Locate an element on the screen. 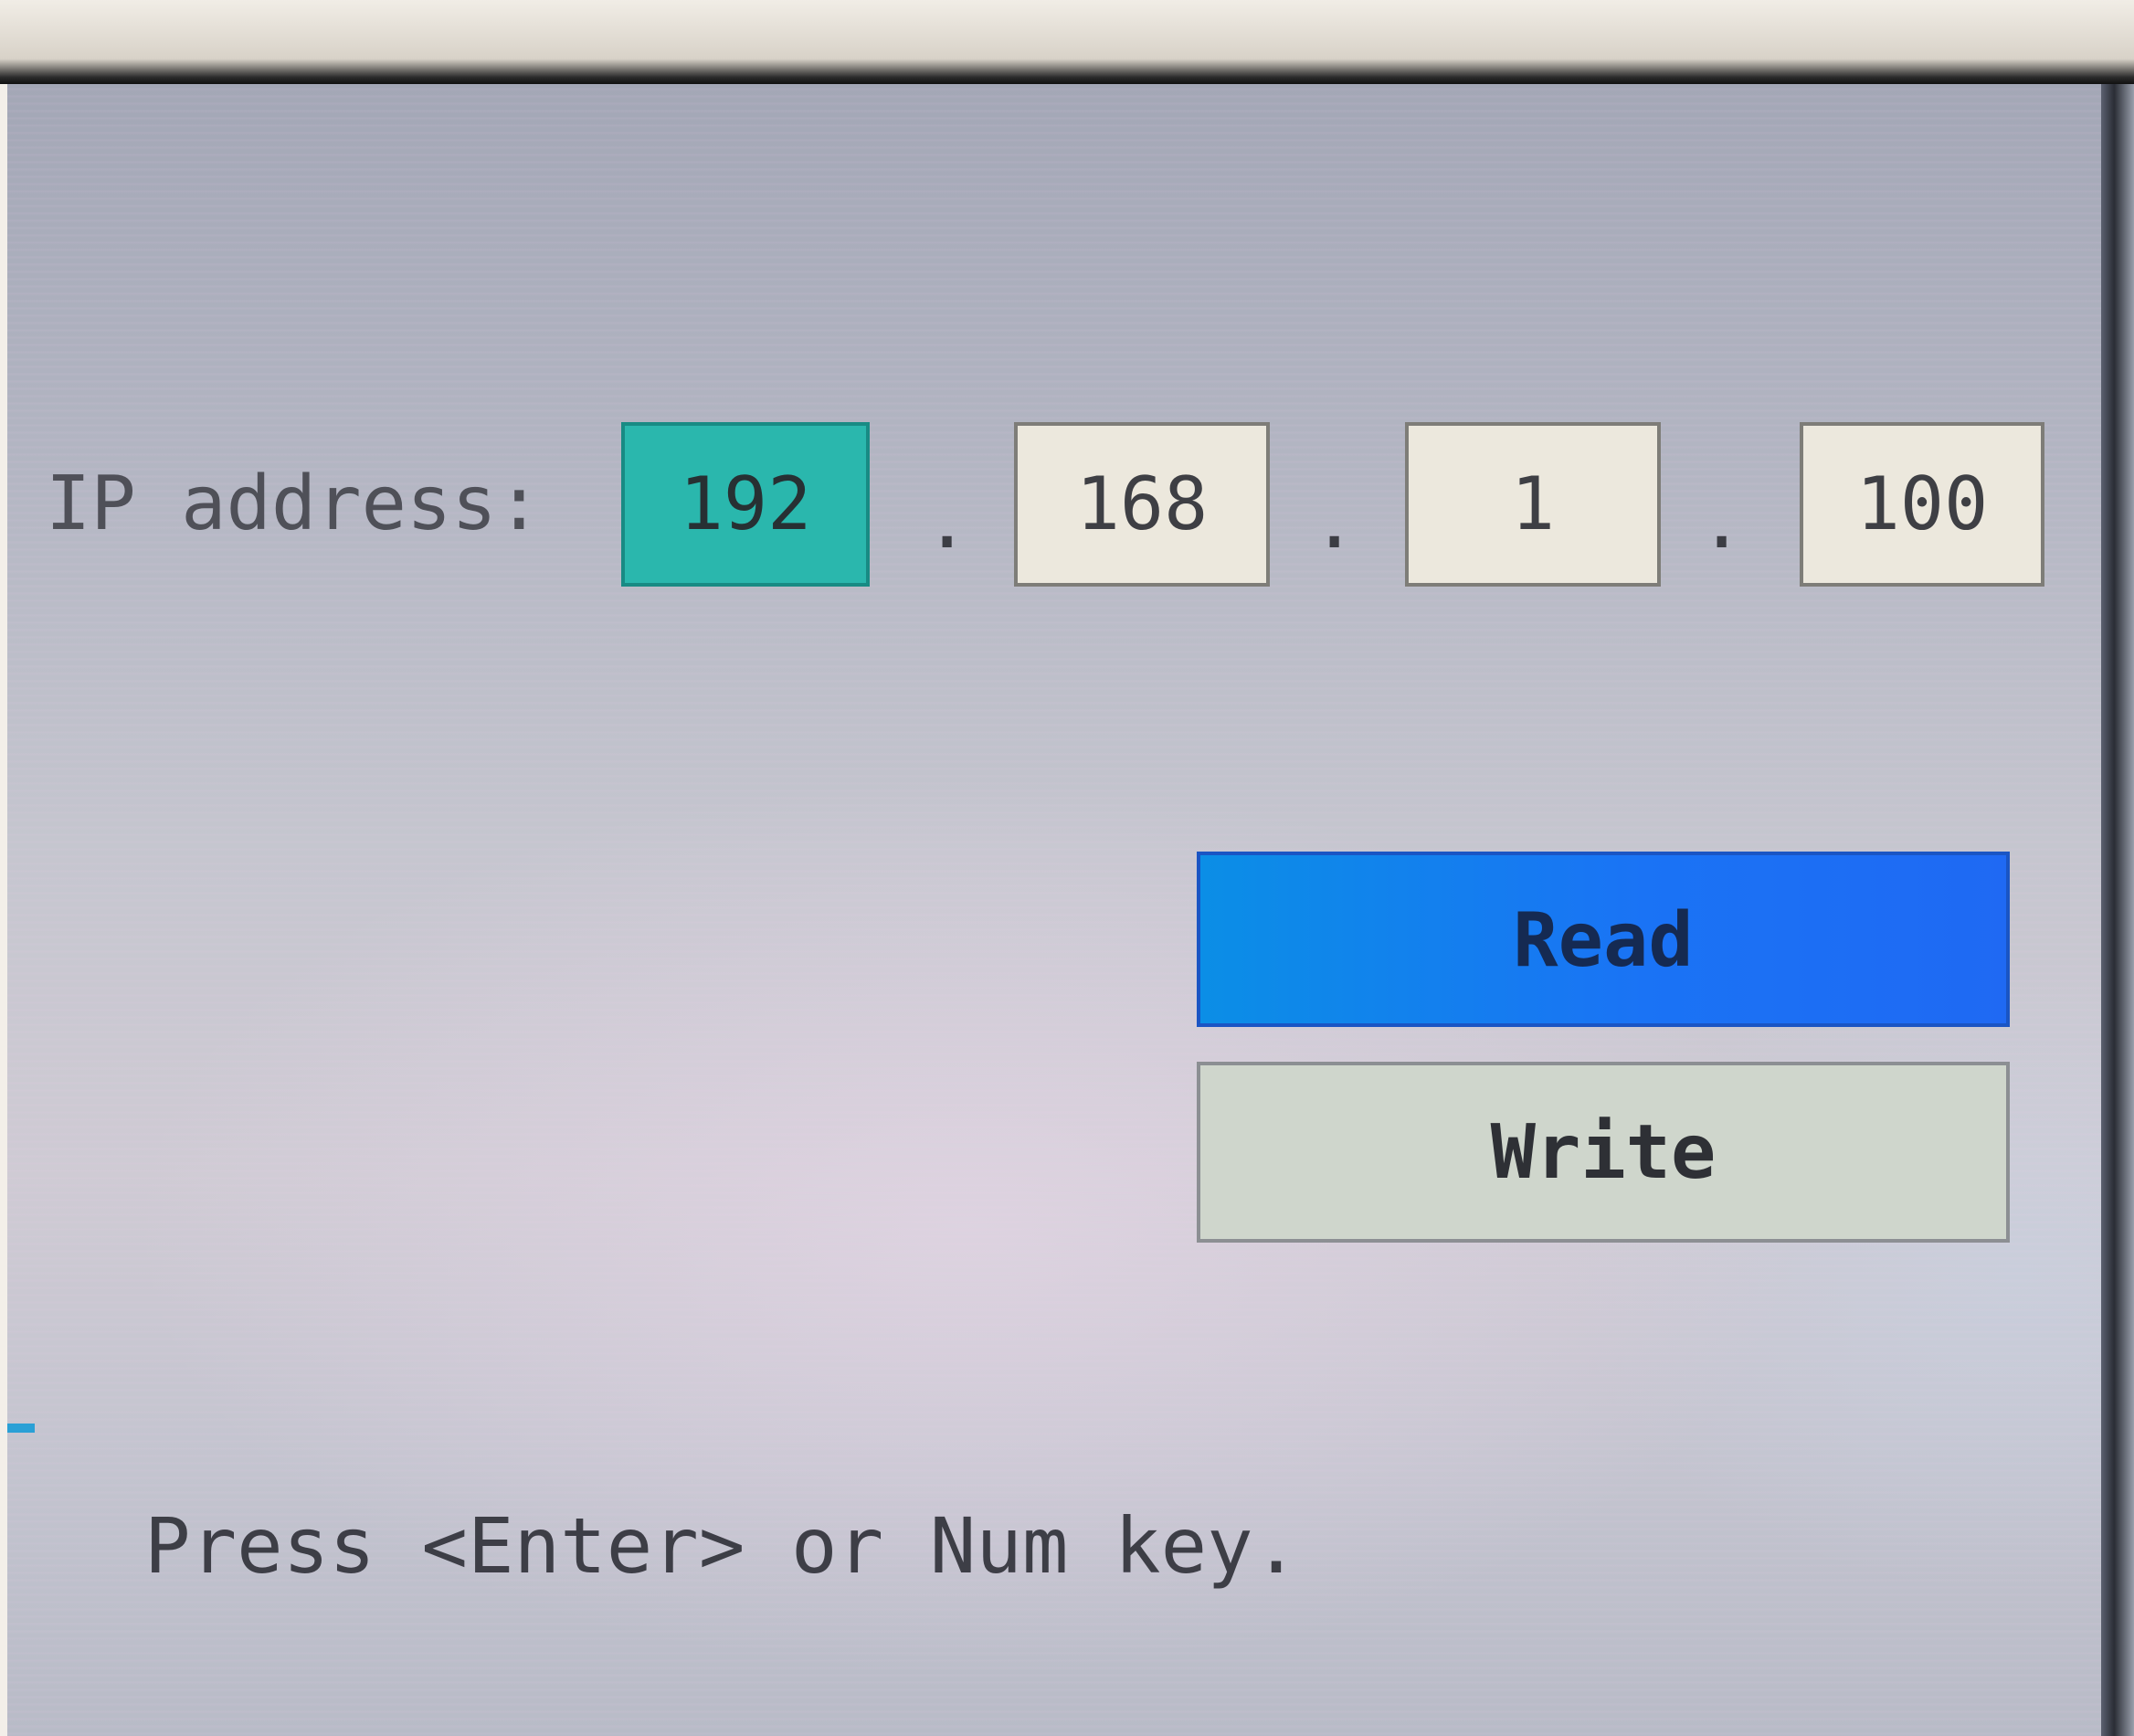 This screenshot has height=1736, width=2134. cursor-marker-icon is located at coordinates (21, 1428).